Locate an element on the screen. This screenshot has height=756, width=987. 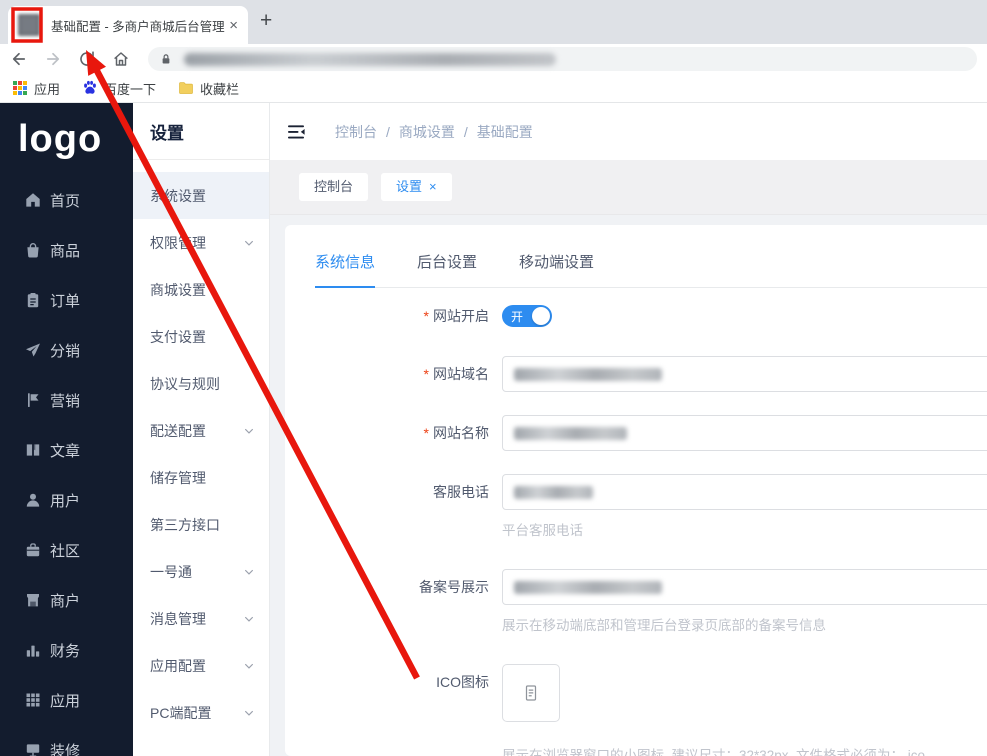
submenu-item: 系统设置 is located at coordinates (201, 195).